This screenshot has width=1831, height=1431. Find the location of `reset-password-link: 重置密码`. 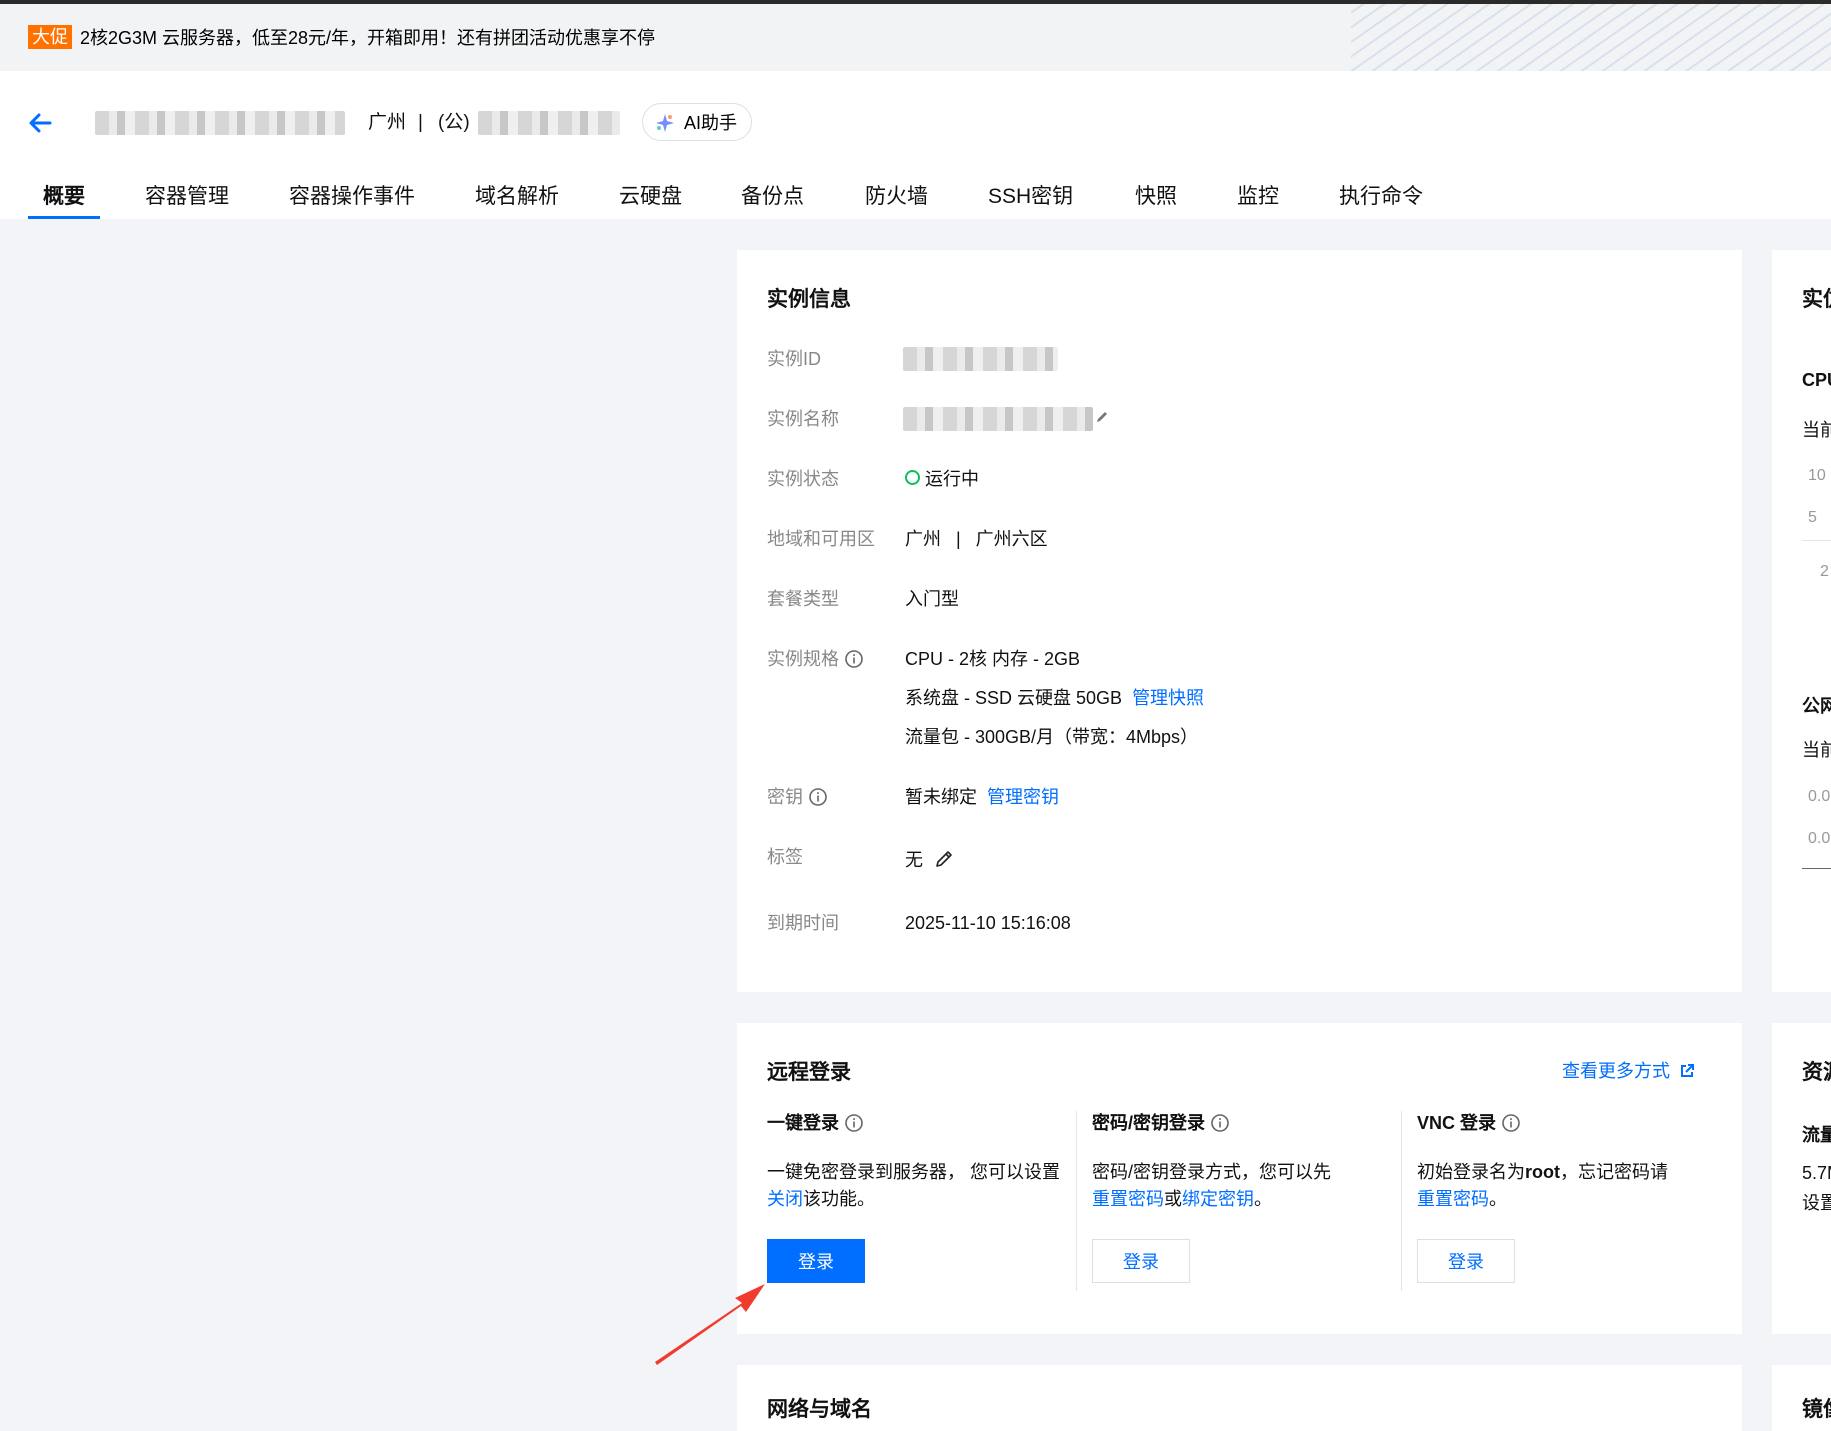

reset-password-link: 重置密码 is located at coordinates (1128, 1199).